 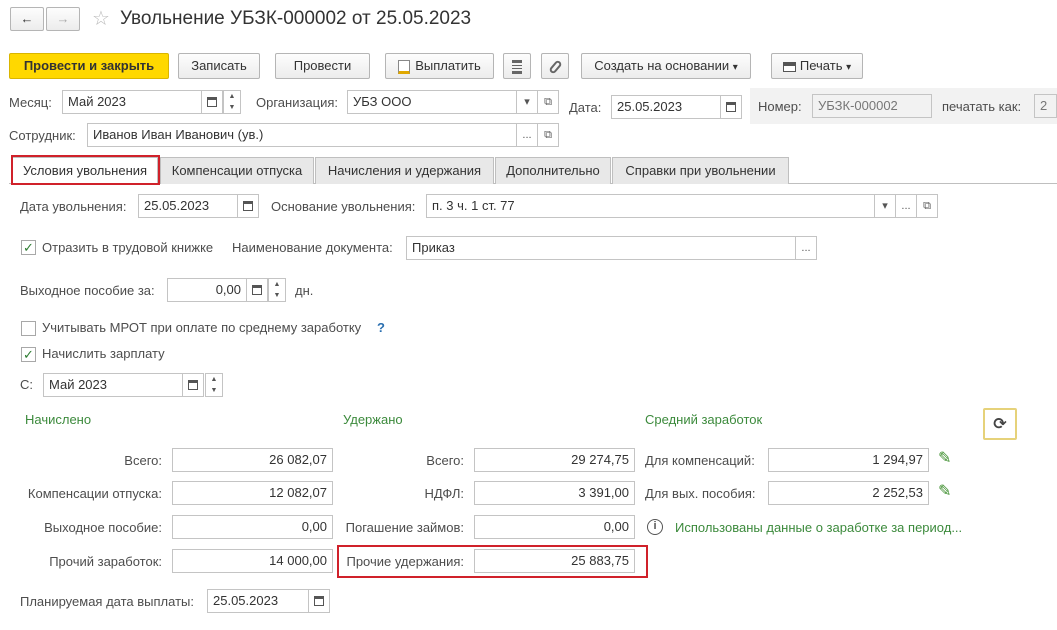 I want to click on month-spinner: ▲ ▼, so click(x=232, y=102).